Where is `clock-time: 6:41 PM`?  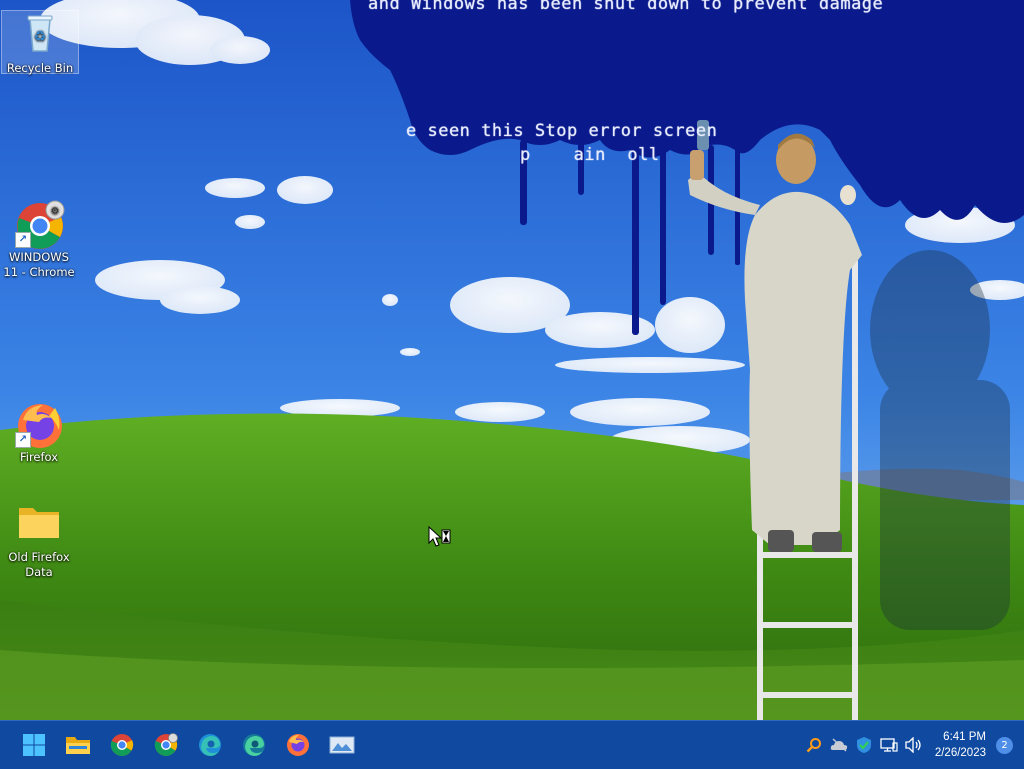 clock-time: 6:41 PM is located at coordinates (964, 737).